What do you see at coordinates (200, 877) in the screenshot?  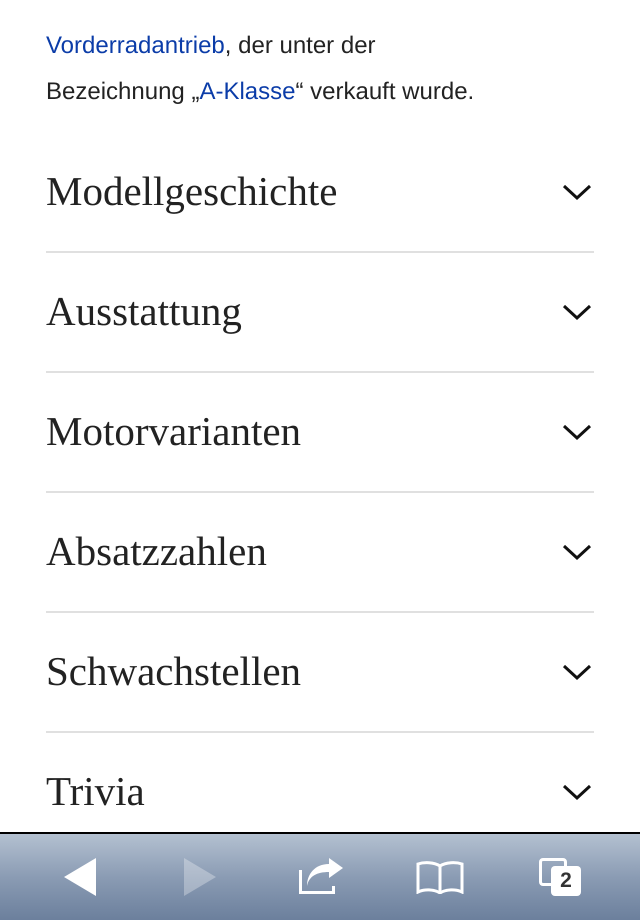 I see `triangle-right-icon` at bounding box center [200, 877].